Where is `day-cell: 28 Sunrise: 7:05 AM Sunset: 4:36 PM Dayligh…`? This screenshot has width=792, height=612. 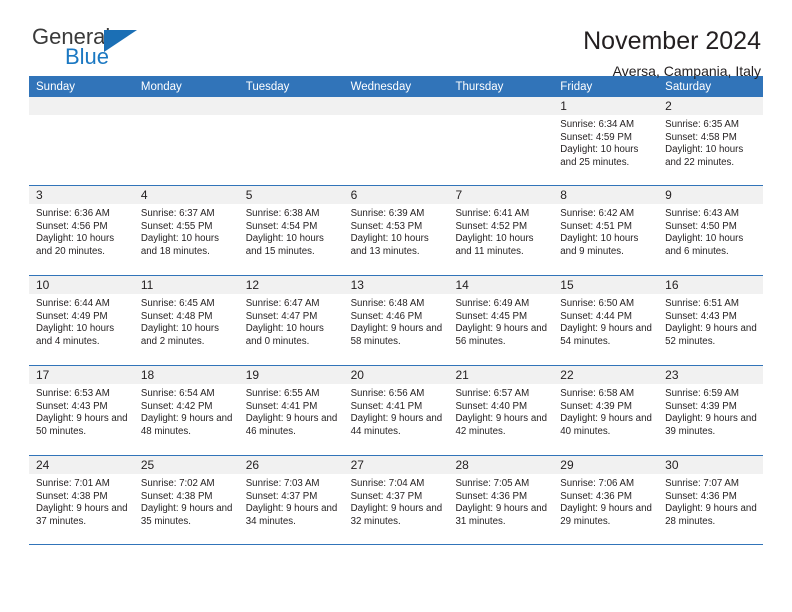 day-cell: 28 Sunrise: 7:05 AM Sunset: 4:36 PM Dayligh… is located at coordinates (501, 500).